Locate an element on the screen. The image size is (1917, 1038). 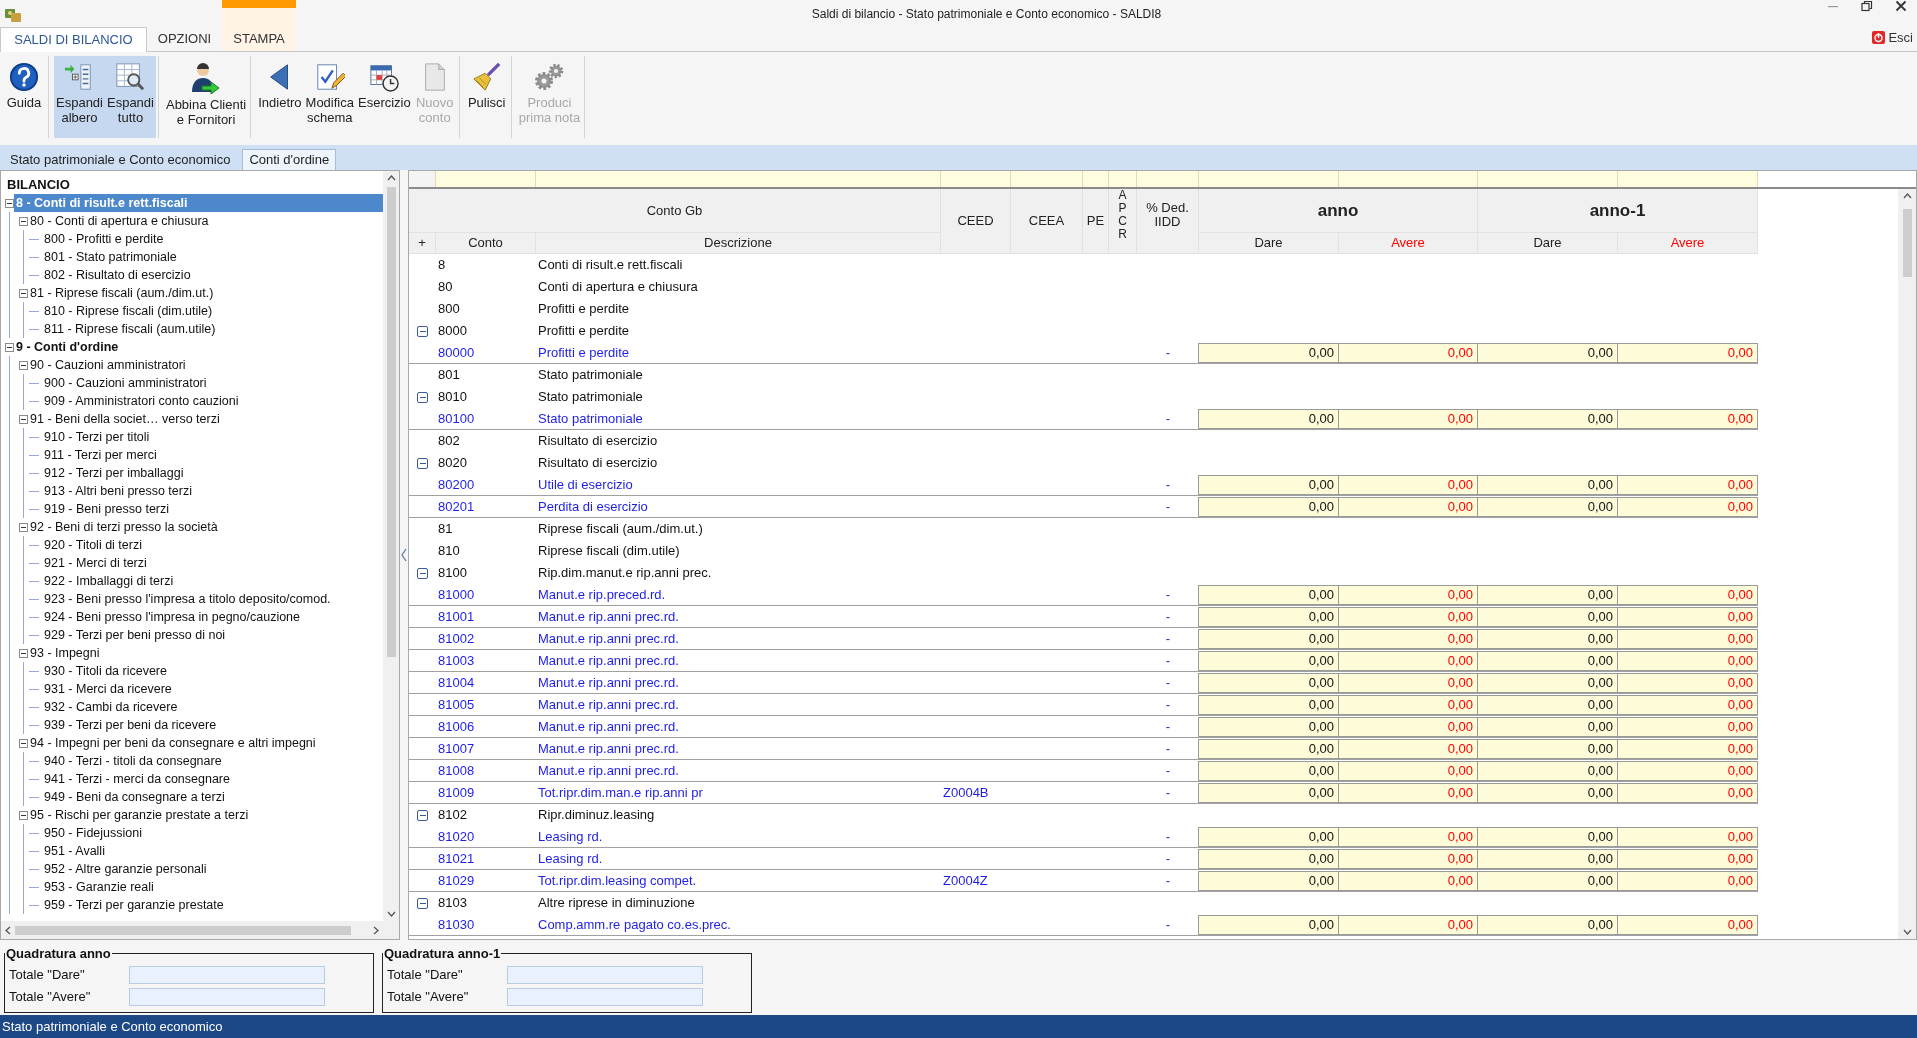
tree-item: 910 - Terzi per titoli is located at coordinates (97, 437).